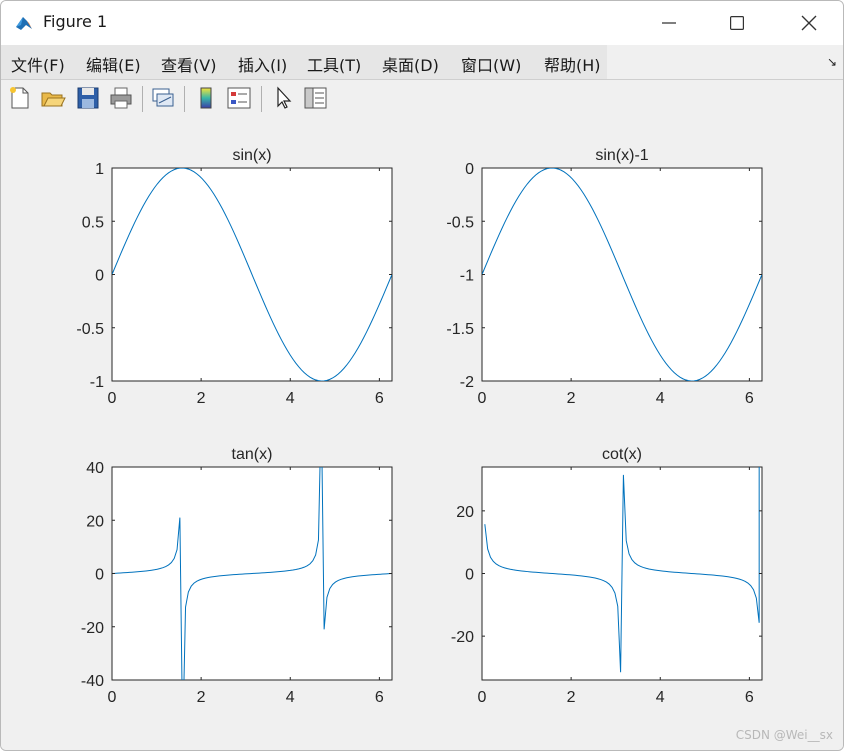 This screenshot has width=844, height=751. What do you see at coordinates (53, 98) in the screenshot?
I see `open-file-icon` at bounding box center [53, 98].